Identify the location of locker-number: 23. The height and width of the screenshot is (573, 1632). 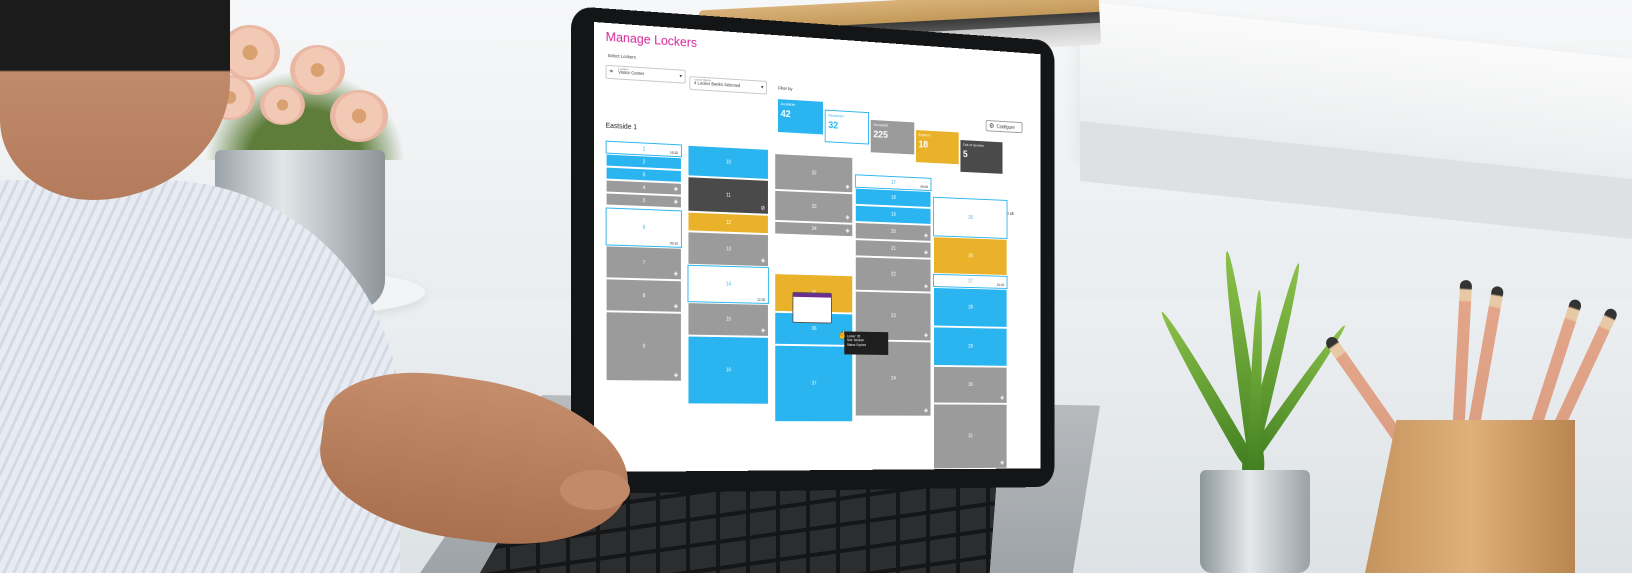
(893, 316).